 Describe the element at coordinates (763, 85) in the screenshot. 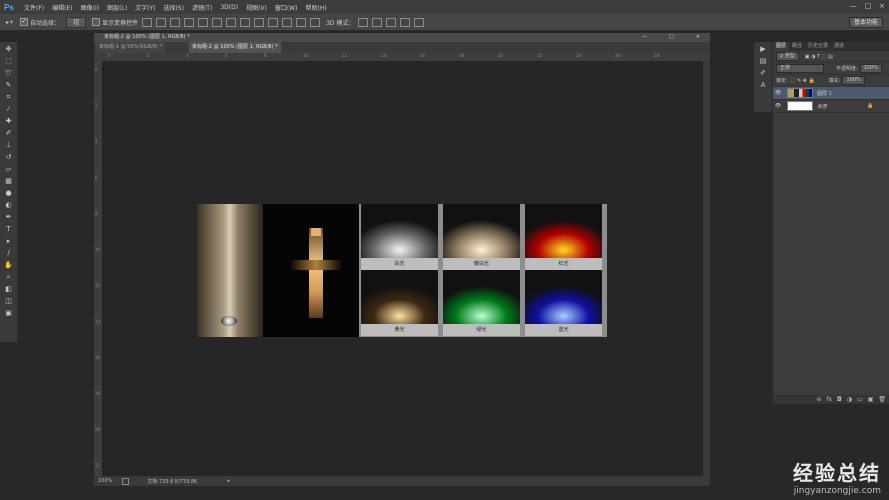

I see `character-panel-icon: A` at that location.